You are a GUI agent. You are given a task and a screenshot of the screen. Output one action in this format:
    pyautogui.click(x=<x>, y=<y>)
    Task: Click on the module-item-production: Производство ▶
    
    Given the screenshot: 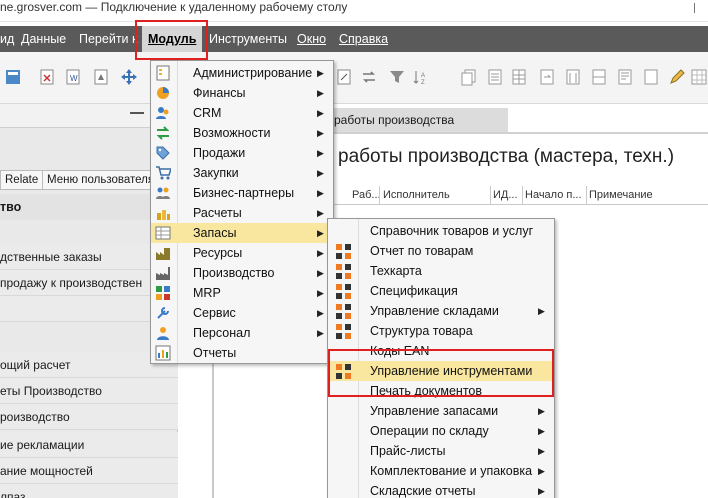 What is the action you would take?
    pyautogui.click(x=242, y=273)
    